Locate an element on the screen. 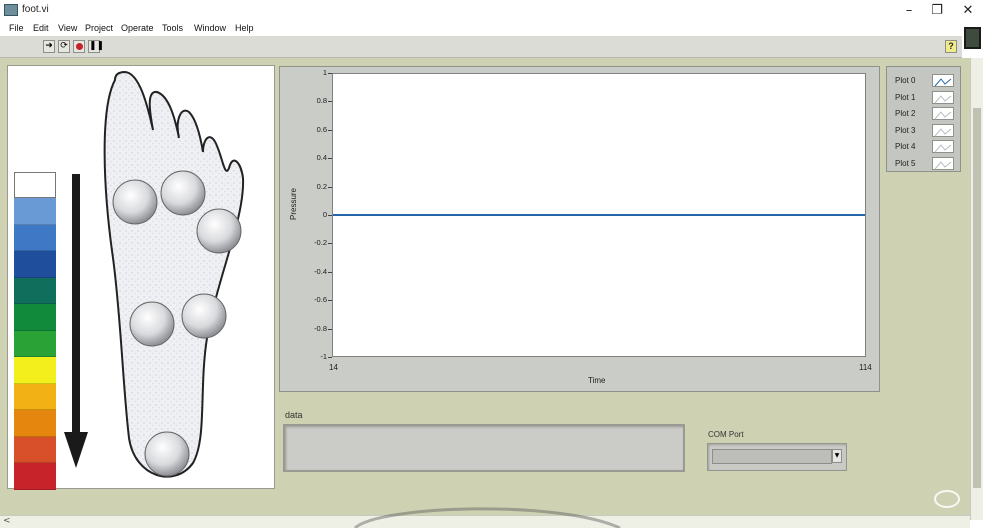  legend-label: Plot 1 is located at coordinates (905, 97).